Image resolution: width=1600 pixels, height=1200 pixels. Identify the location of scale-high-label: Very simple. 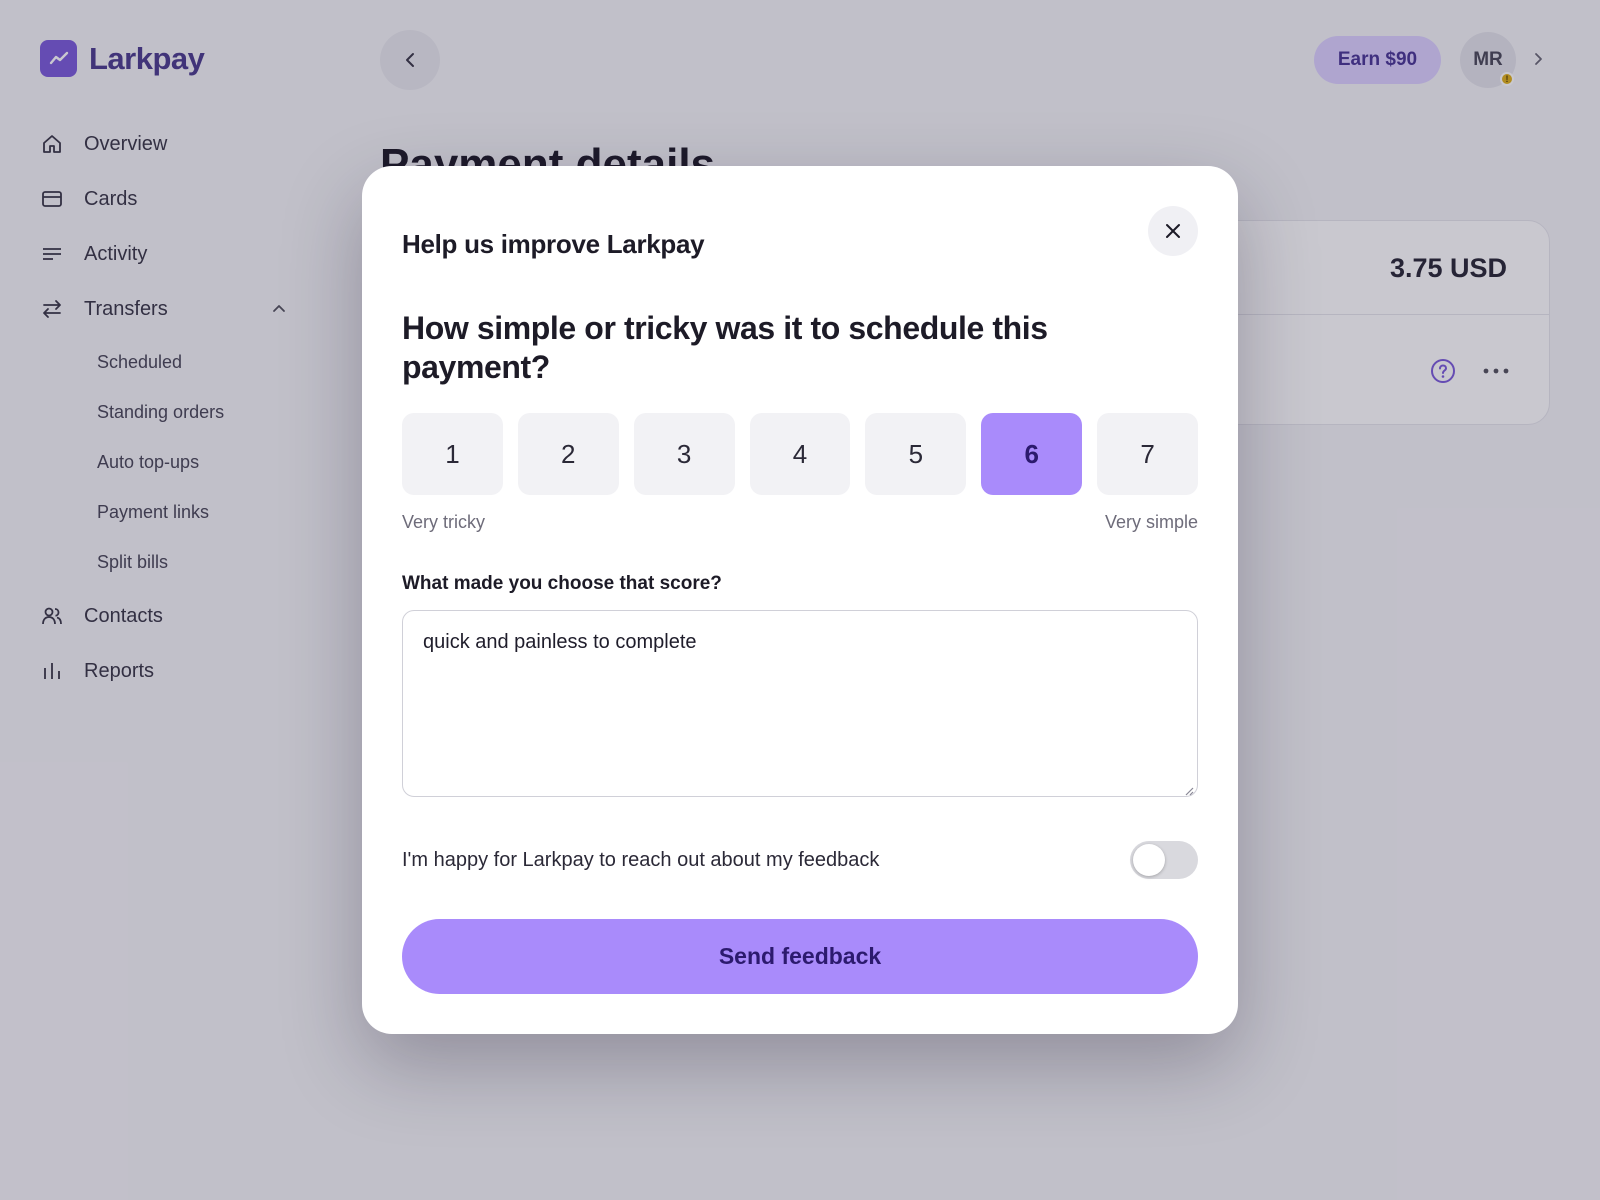
(1151, 522).